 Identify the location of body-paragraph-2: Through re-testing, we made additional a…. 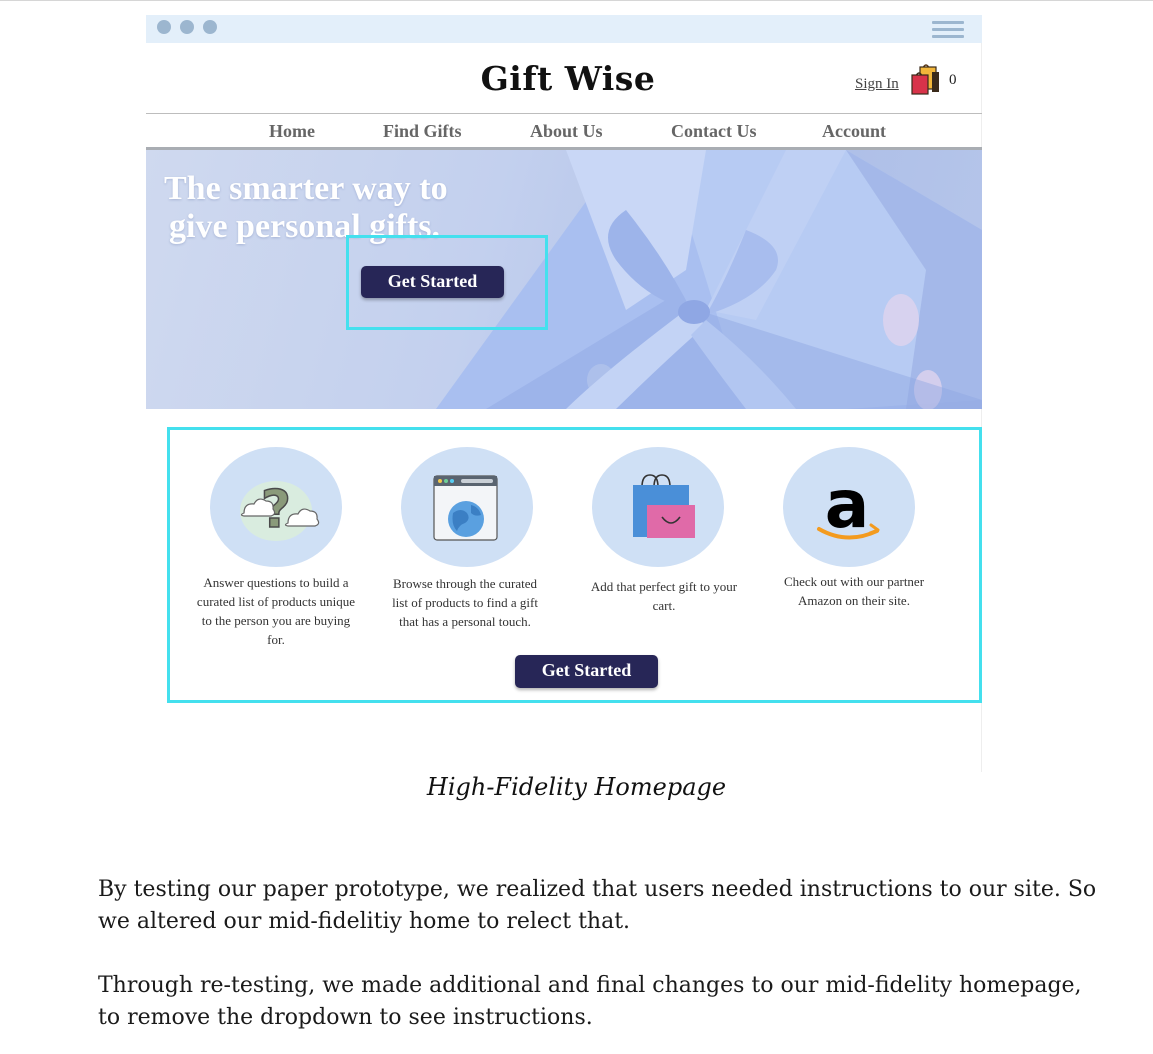
(590, 1001).